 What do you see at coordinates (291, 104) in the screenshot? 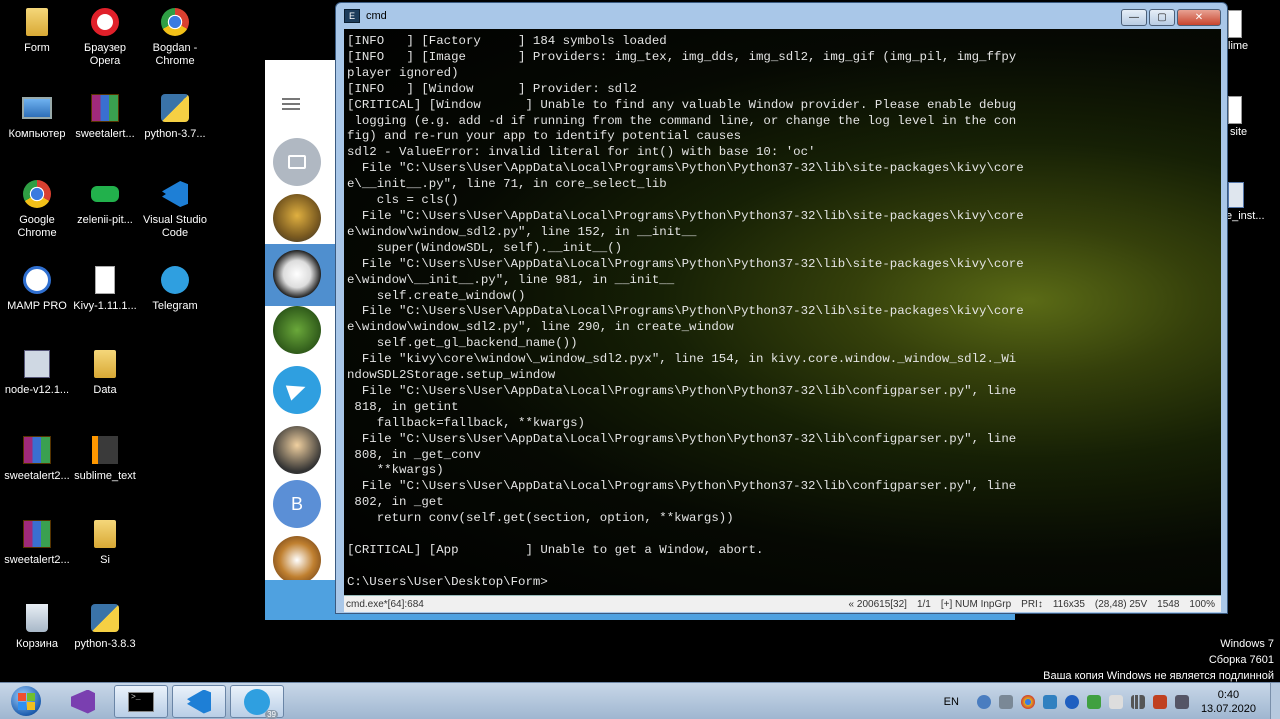
I see `hamburger-icon` at bounding box center [291, 104].